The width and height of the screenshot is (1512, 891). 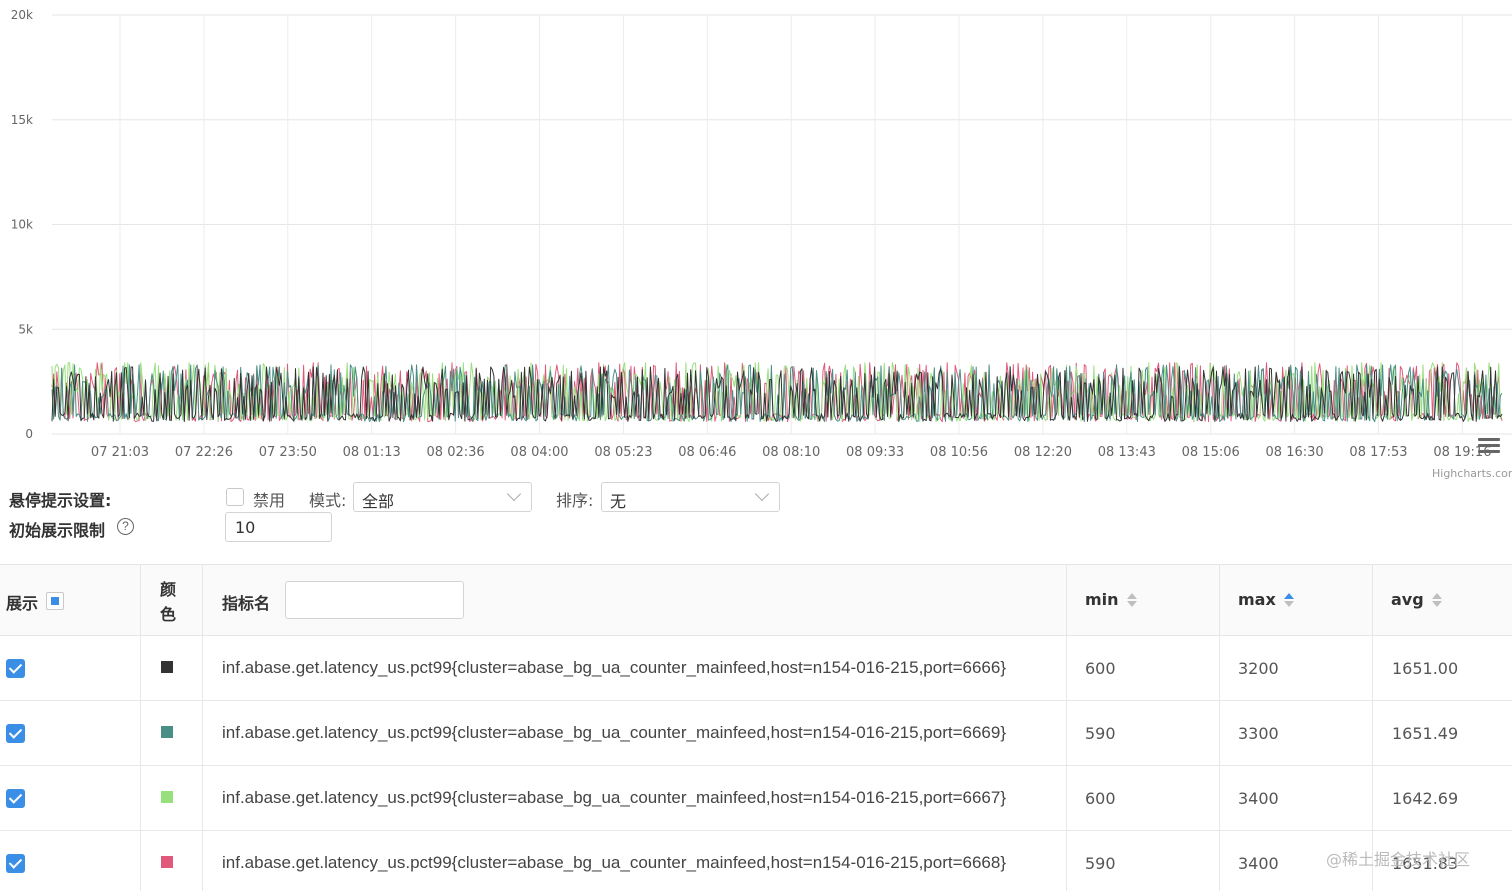 I want to click on x-tick-label: 08 17:53, so click(x=1378, y=452).